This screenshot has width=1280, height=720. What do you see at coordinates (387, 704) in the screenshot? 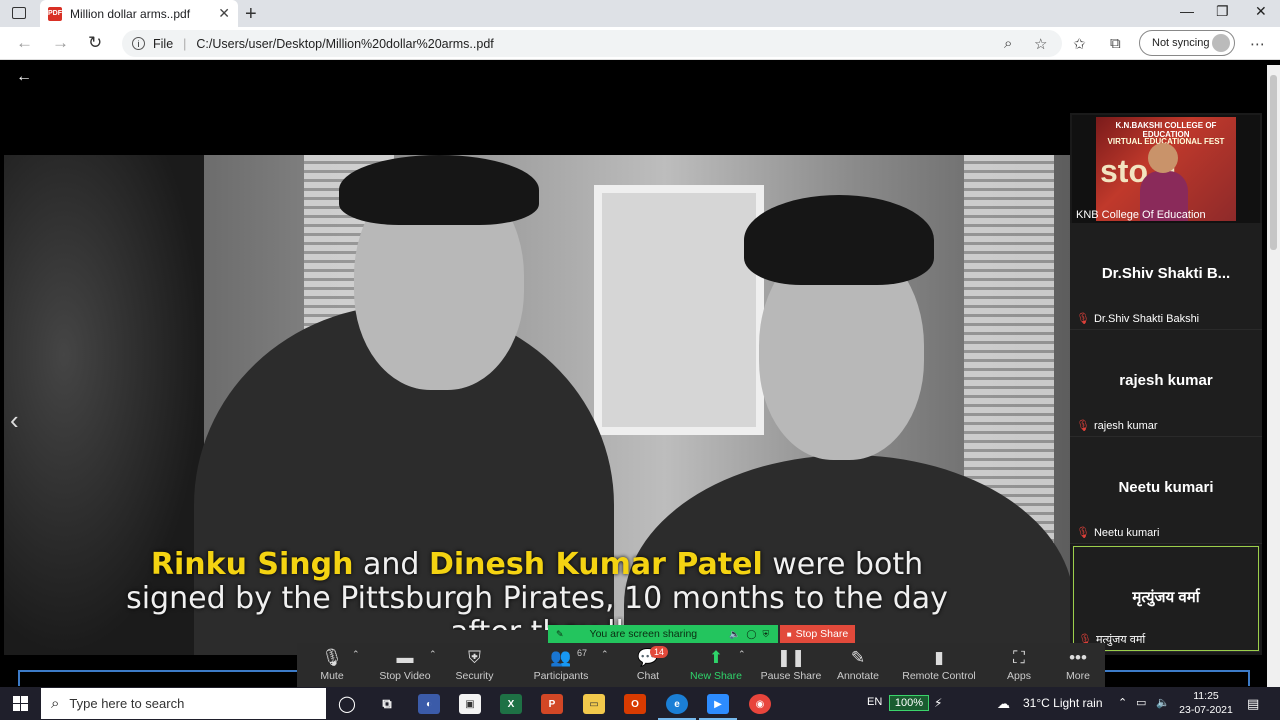
I see `task-view-icon: ⧉` at bounding box center [387, 704].